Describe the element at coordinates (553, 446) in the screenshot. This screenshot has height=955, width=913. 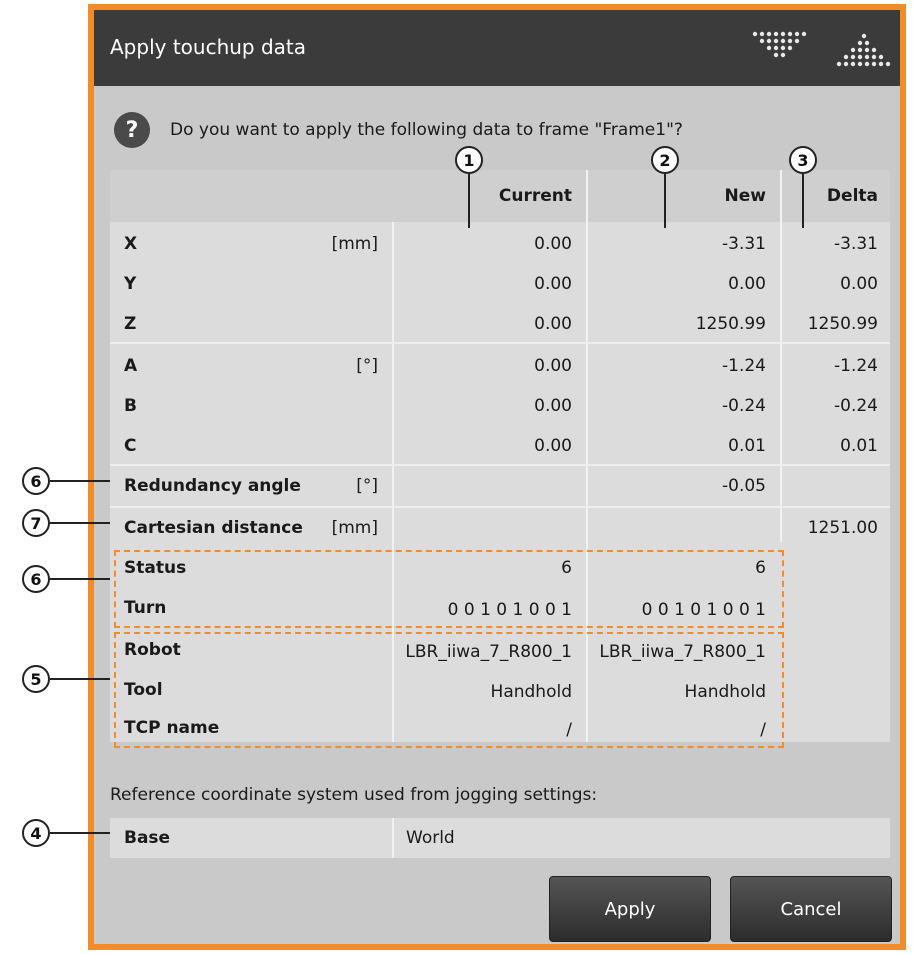
I see `current-c: 0.00` at that location.